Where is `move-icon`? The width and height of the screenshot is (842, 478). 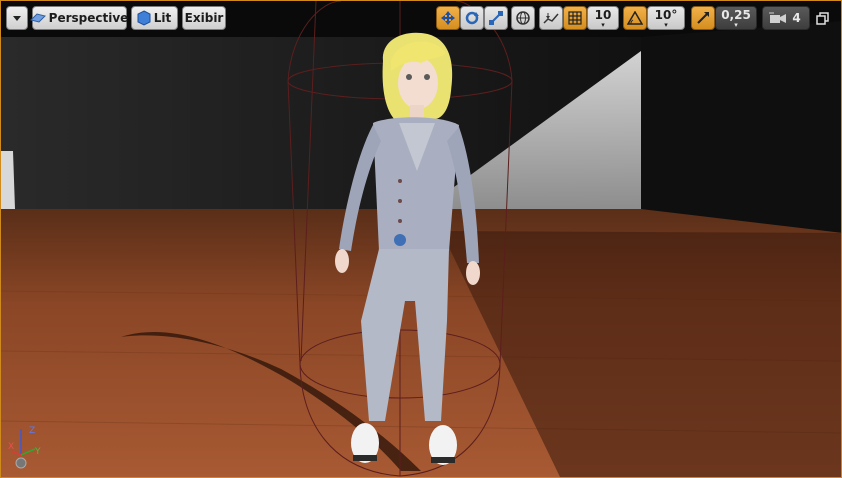 move-icon is located at coordinates (448, 18).